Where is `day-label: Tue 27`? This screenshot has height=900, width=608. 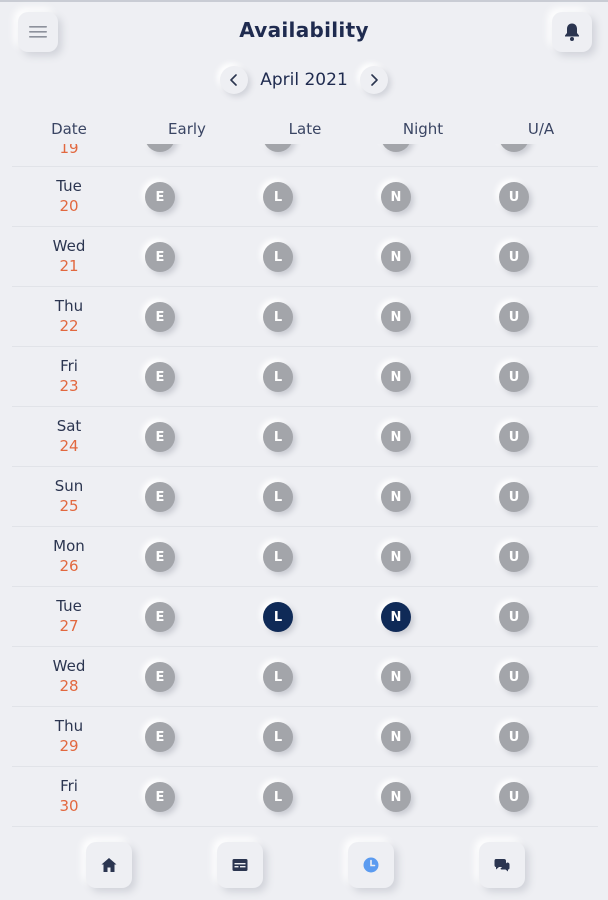 day-label: Tue 27 is located at coordinates (69, 616).